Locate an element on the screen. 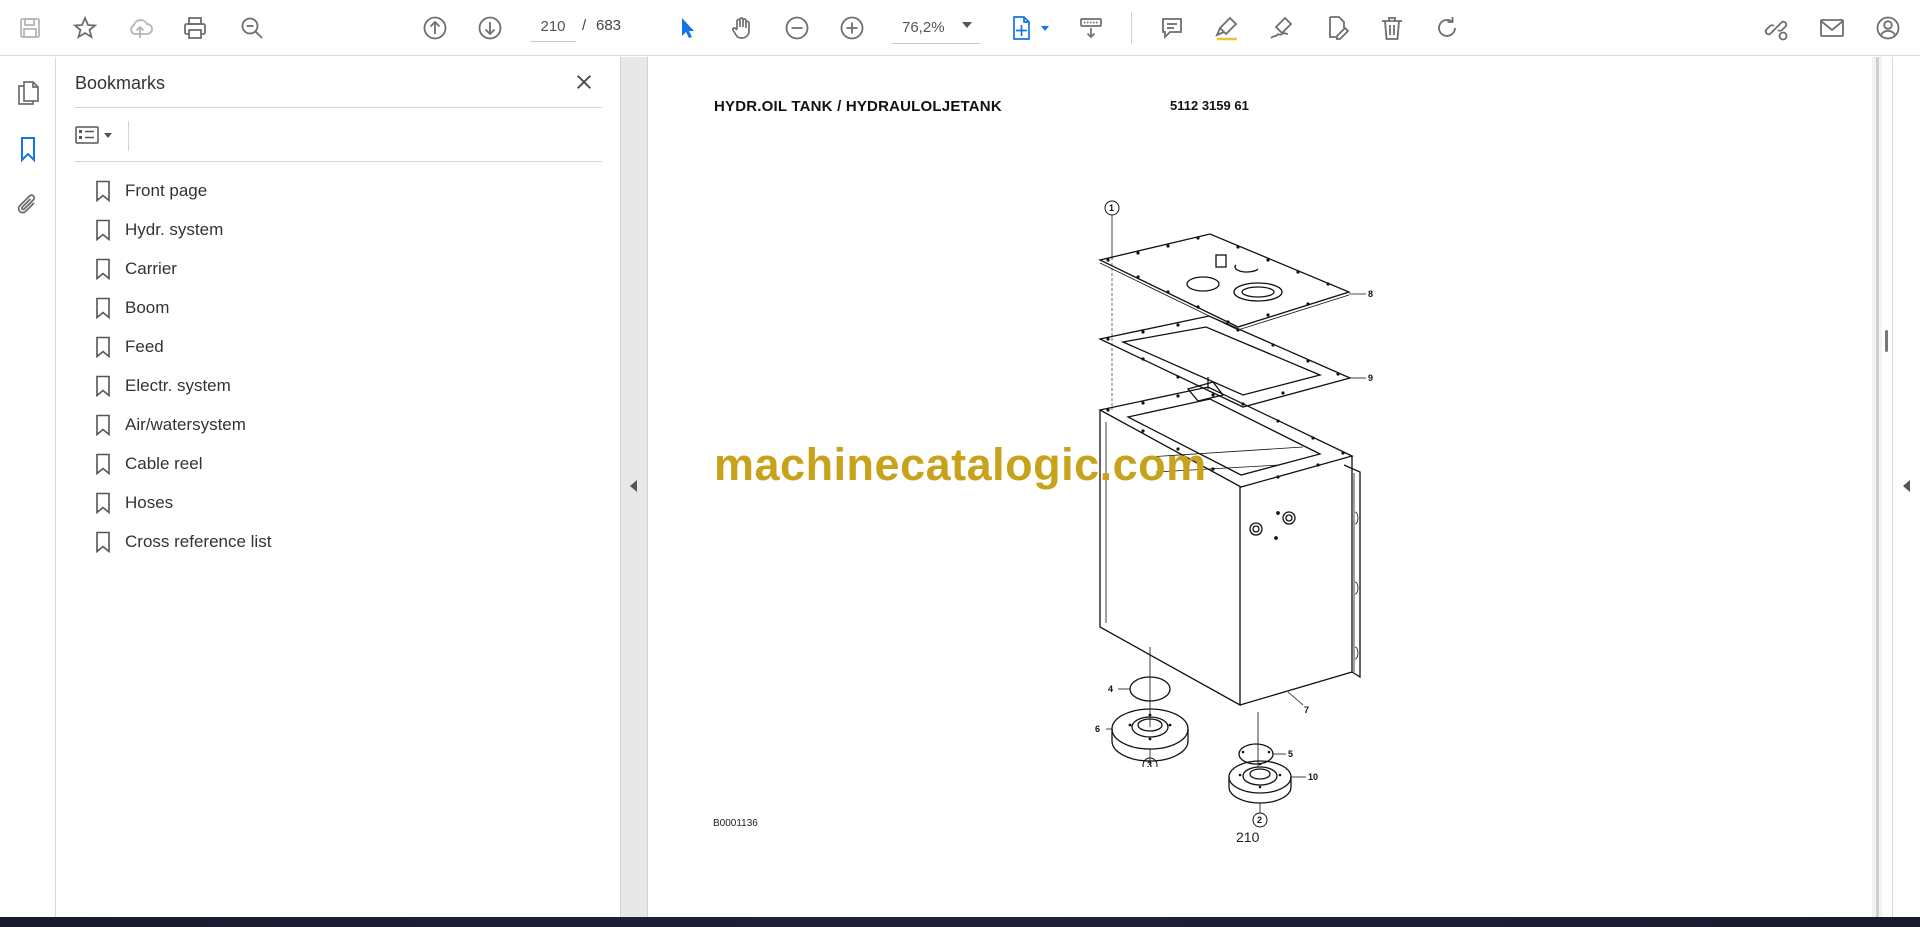 The image size is (1920, 927). document-title: HYDR.OIL TANK / HYDRAULOLJETANK is located at coordinates (858, 106).